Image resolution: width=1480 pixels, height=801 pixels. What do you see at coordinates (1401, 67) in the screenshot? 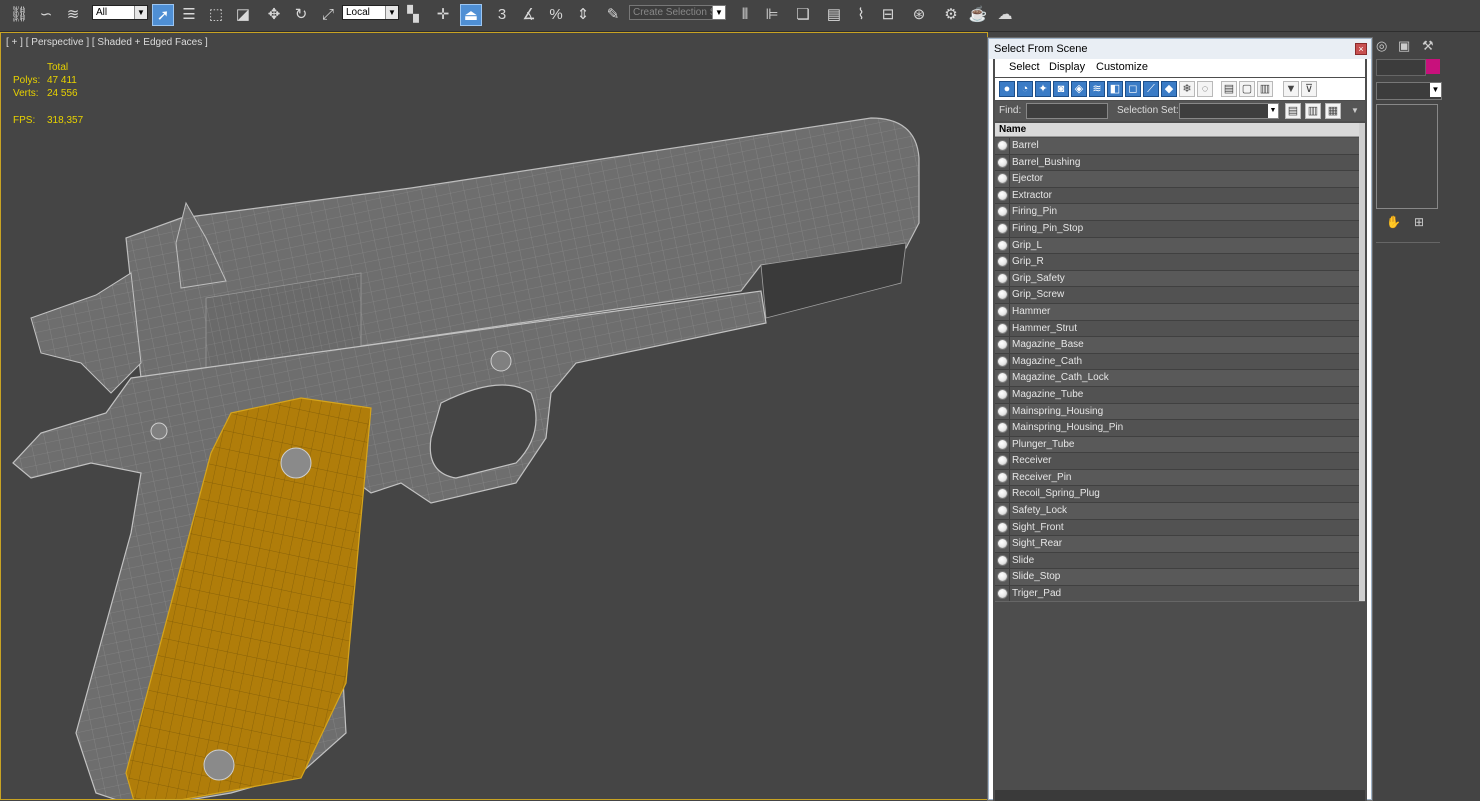
I see `object-name-field` at bounding box center [1401, 67].